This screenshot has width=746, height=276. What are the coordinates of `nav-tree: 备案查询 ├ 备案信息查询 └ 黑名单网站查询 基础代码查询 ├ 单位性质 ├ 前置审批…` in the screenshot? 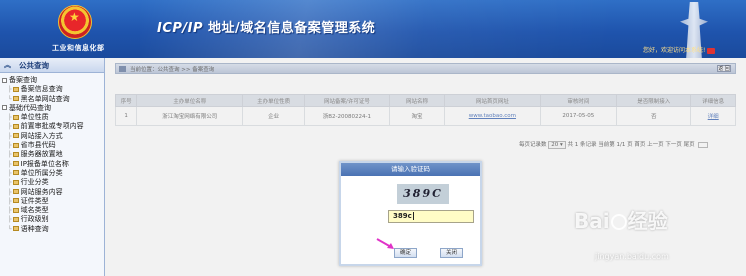 It's located at (52, 153).